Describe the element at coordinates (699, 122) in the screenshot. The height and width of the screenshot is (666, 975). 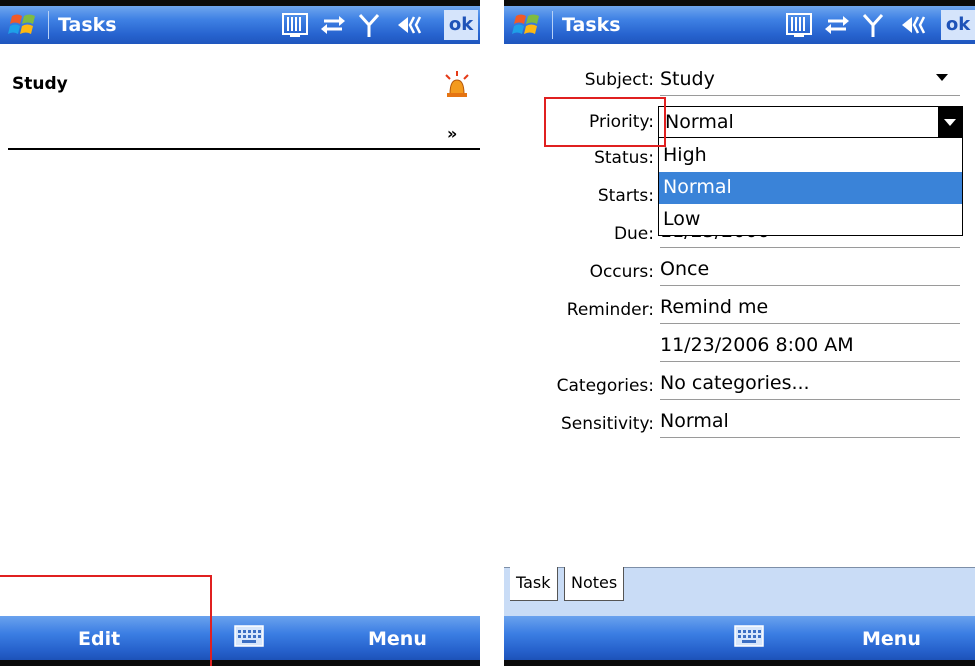
I see `priority-value: Normal` at that location.